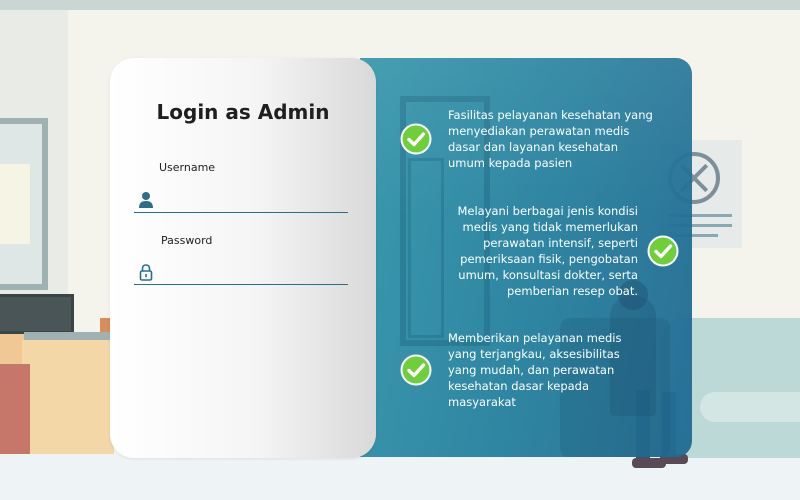 The image size is (800, 500). I want to click on background-desk-drawer, so click(15, 409).